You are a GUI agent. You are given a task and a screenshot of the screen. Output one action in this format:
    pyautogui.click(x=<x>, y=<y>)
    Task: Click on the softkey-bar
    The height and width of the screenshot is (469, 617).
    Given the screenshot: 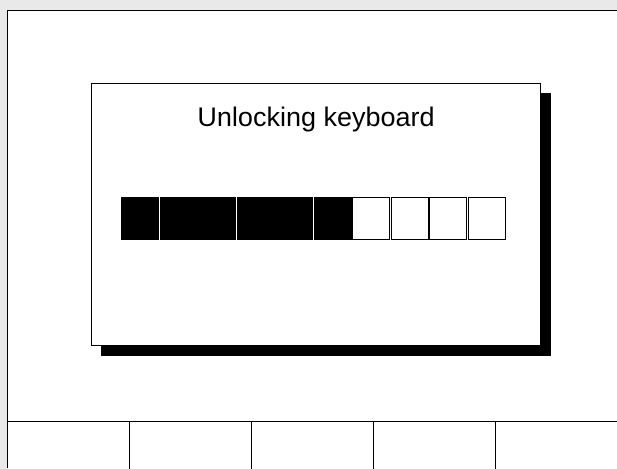 What is the action you would take?
    pyautogui.click(x=312, y=445)
    